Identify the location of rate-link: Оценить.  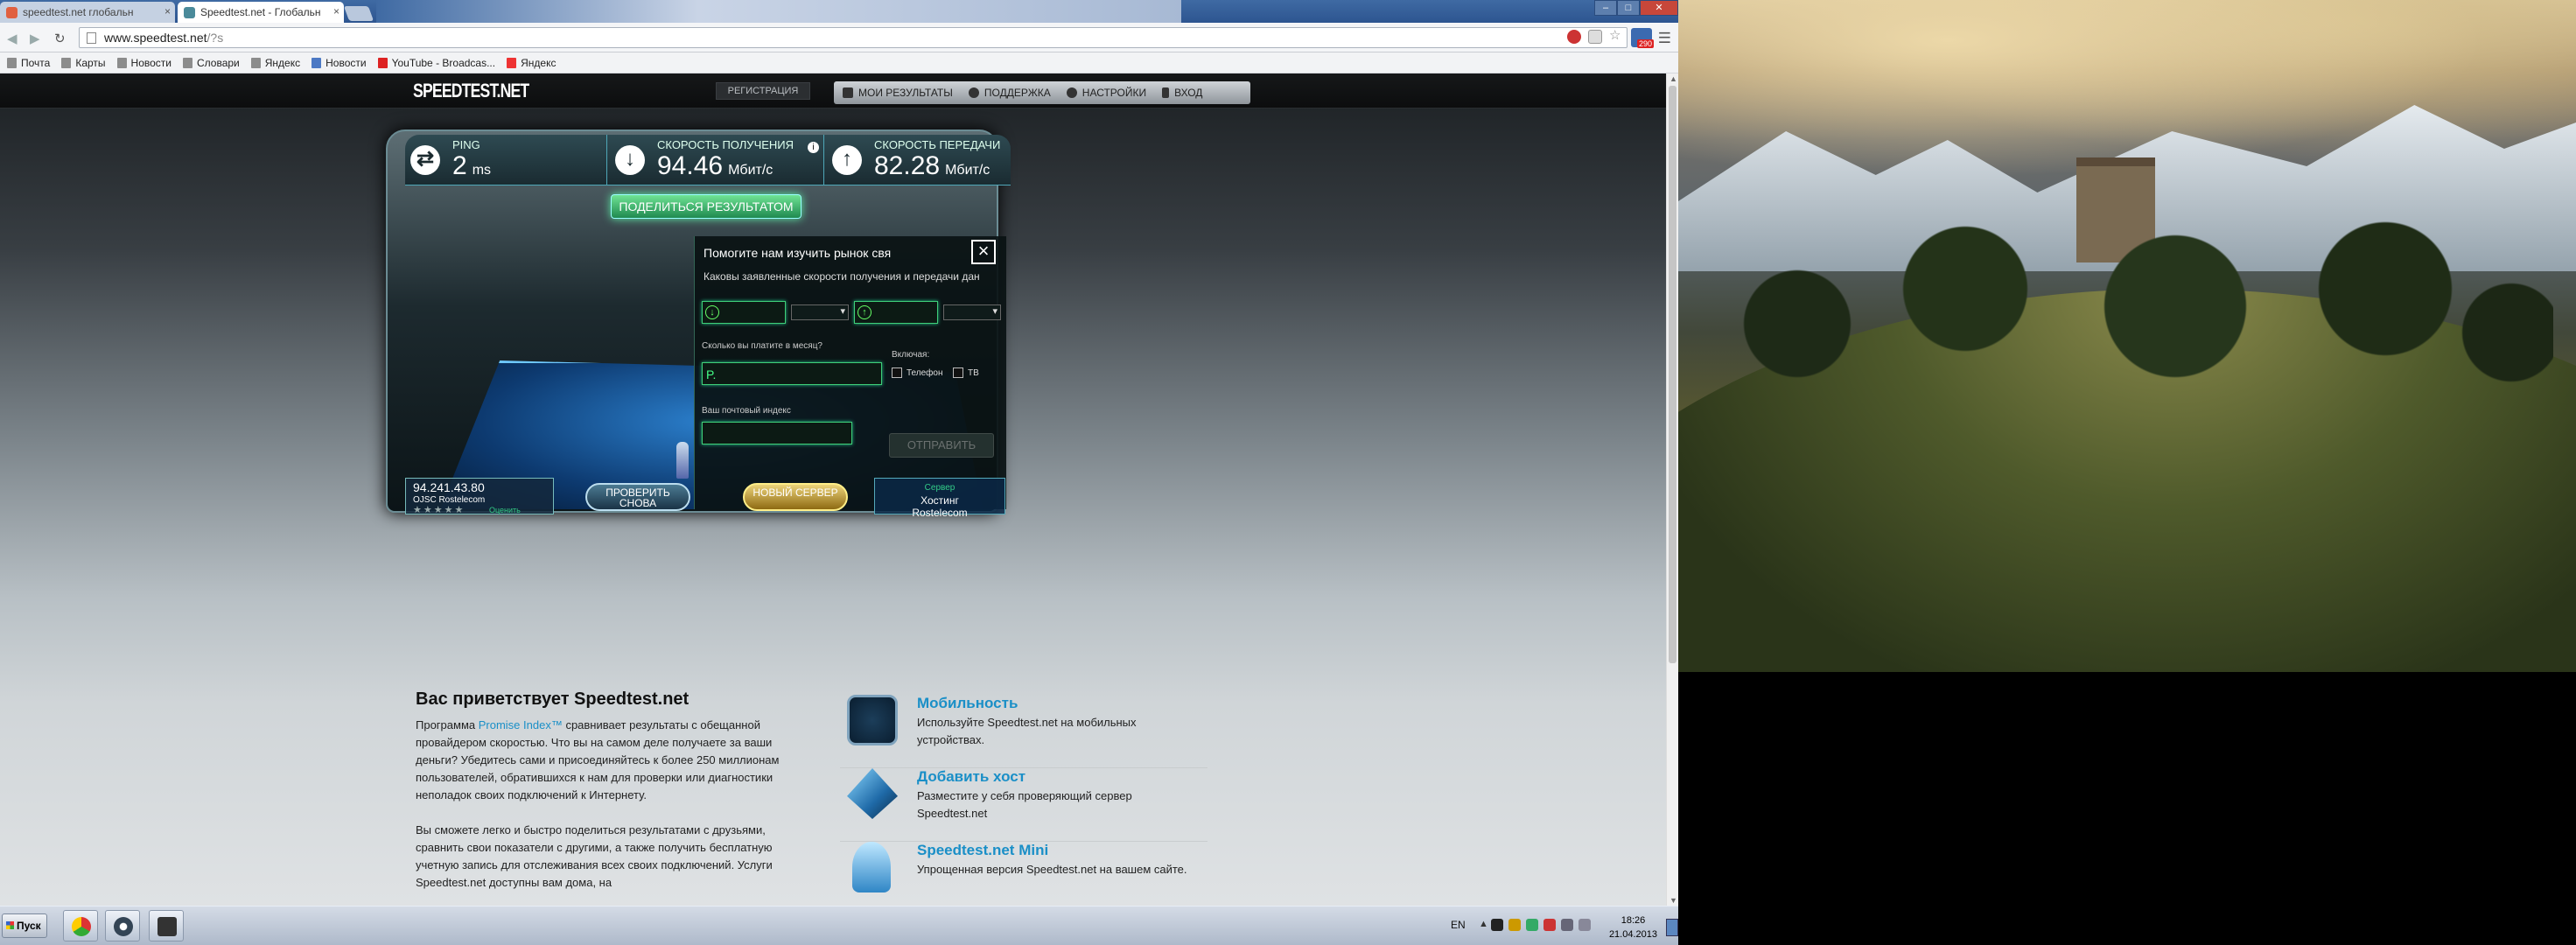
(505, 510).